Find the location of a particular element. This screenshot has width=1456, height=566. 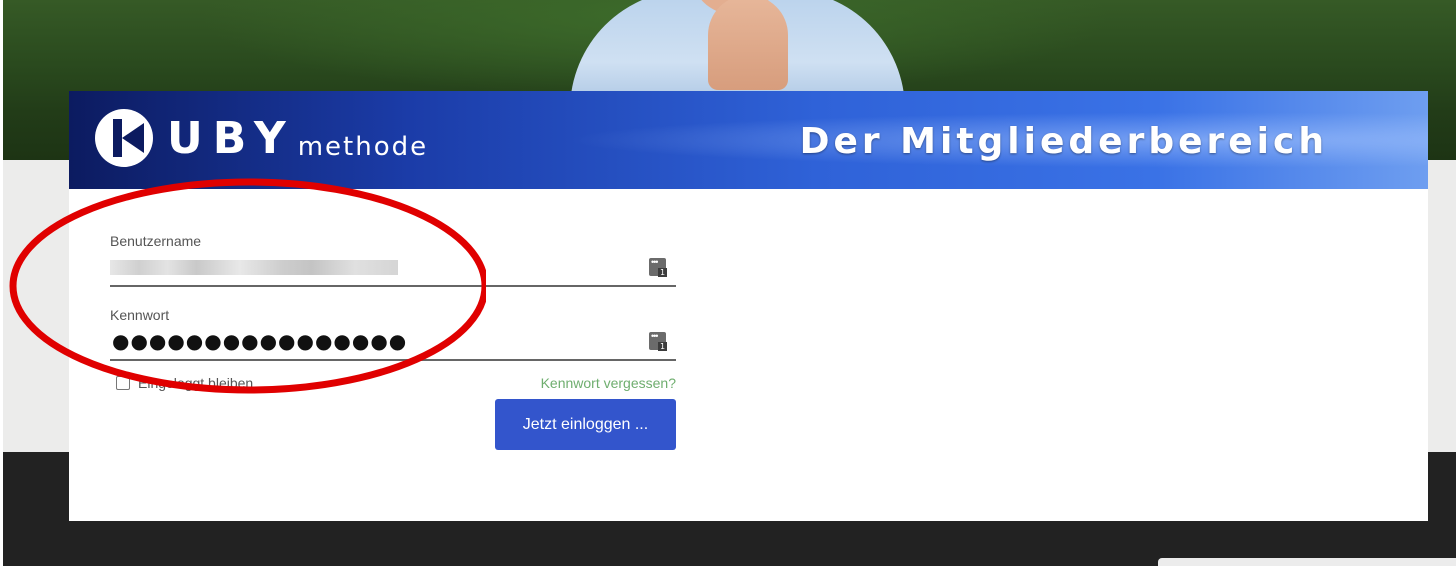

username-field is located at coordinates (393, 270).